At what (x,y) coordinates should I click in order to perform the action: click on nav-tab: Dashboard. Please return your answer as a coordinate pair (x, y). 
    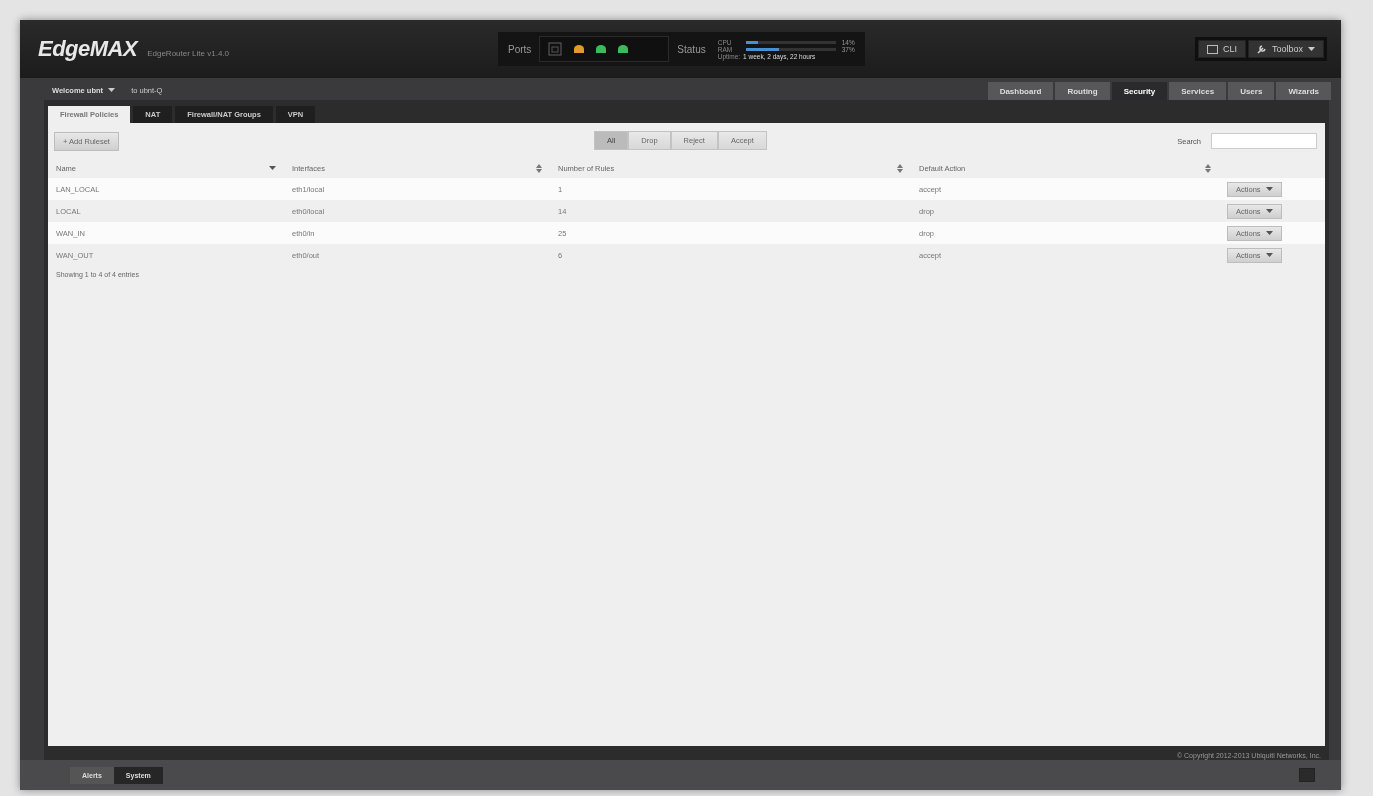
    Looking at the image, I should click on (1020, 91).